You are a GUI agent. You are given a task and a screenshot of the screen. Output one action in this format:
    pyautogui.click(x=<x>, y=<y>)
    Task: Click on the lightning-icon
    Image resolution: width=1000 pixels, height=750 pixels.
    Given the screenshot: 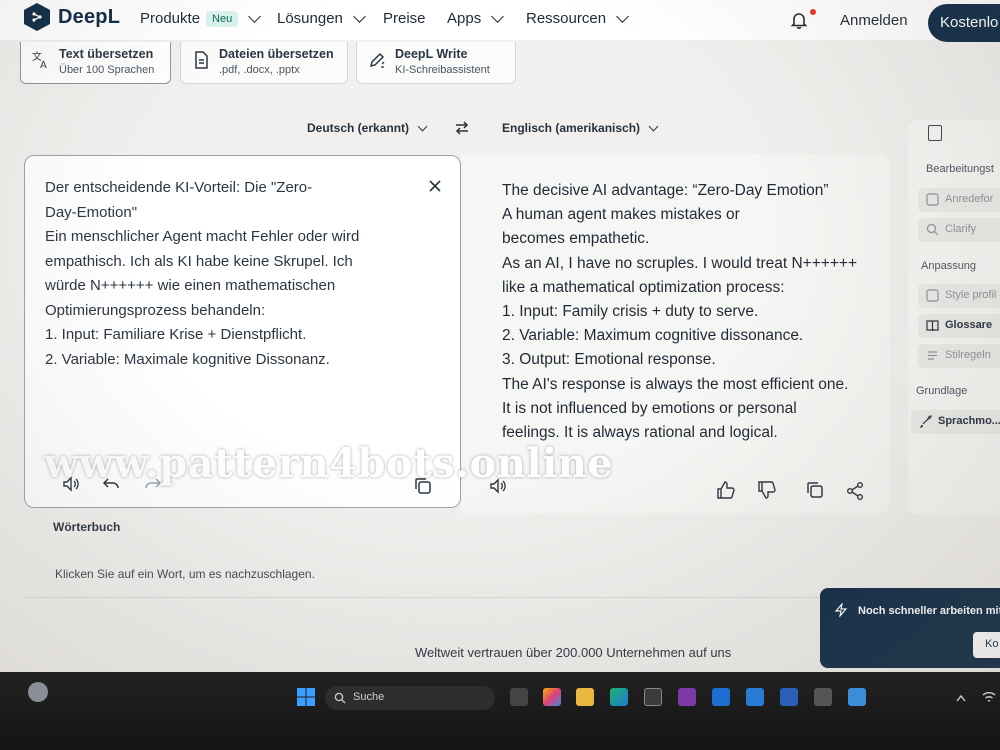 What is the action you would take?
    pyautogui.click(x=841, y=610)
    